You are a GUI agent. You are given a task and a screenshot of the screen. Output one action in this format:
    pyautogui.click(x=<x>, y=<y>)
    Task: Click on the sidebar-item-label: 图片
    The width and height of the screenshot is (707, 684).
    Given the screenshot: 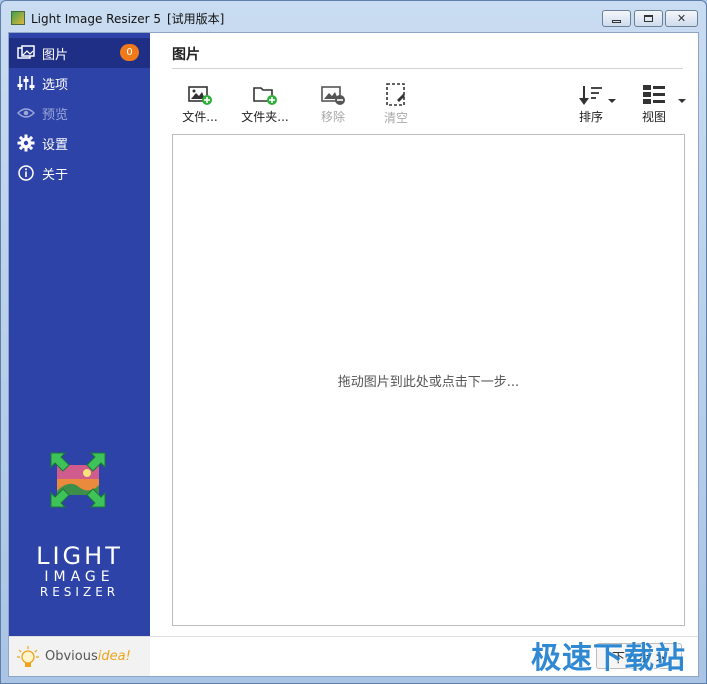 What is the action you would take?
    pyautogui.click(x=55, y=55)
    